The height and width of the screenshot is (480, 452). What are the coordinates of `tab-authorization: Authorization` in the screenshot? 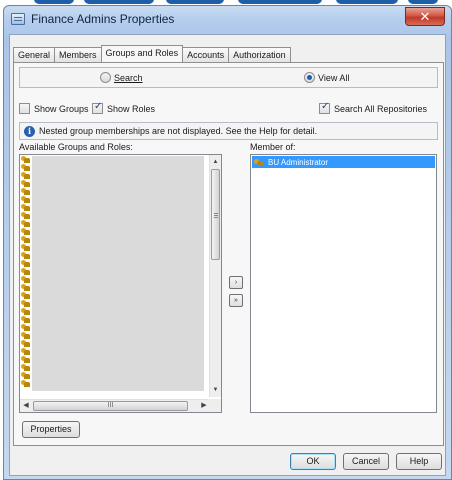 It's located at (259, 54).